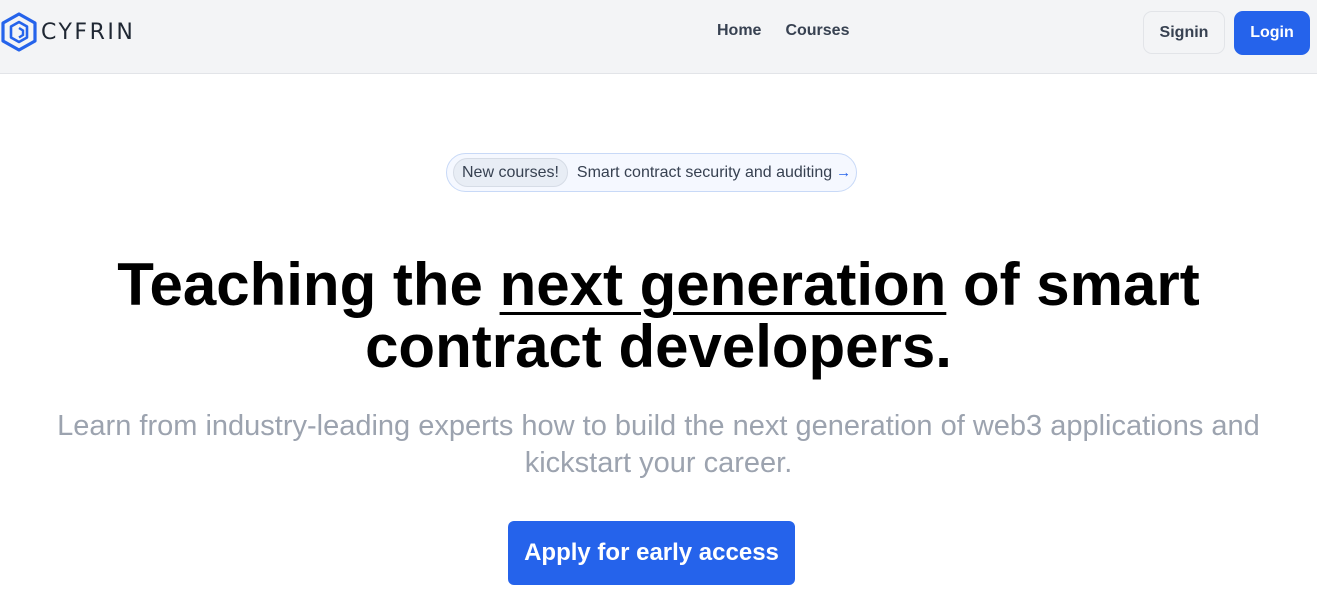  Describe the element at coordinates (817, 31) in the screenshot. I see `nav-courses-link: Courses` at that location.